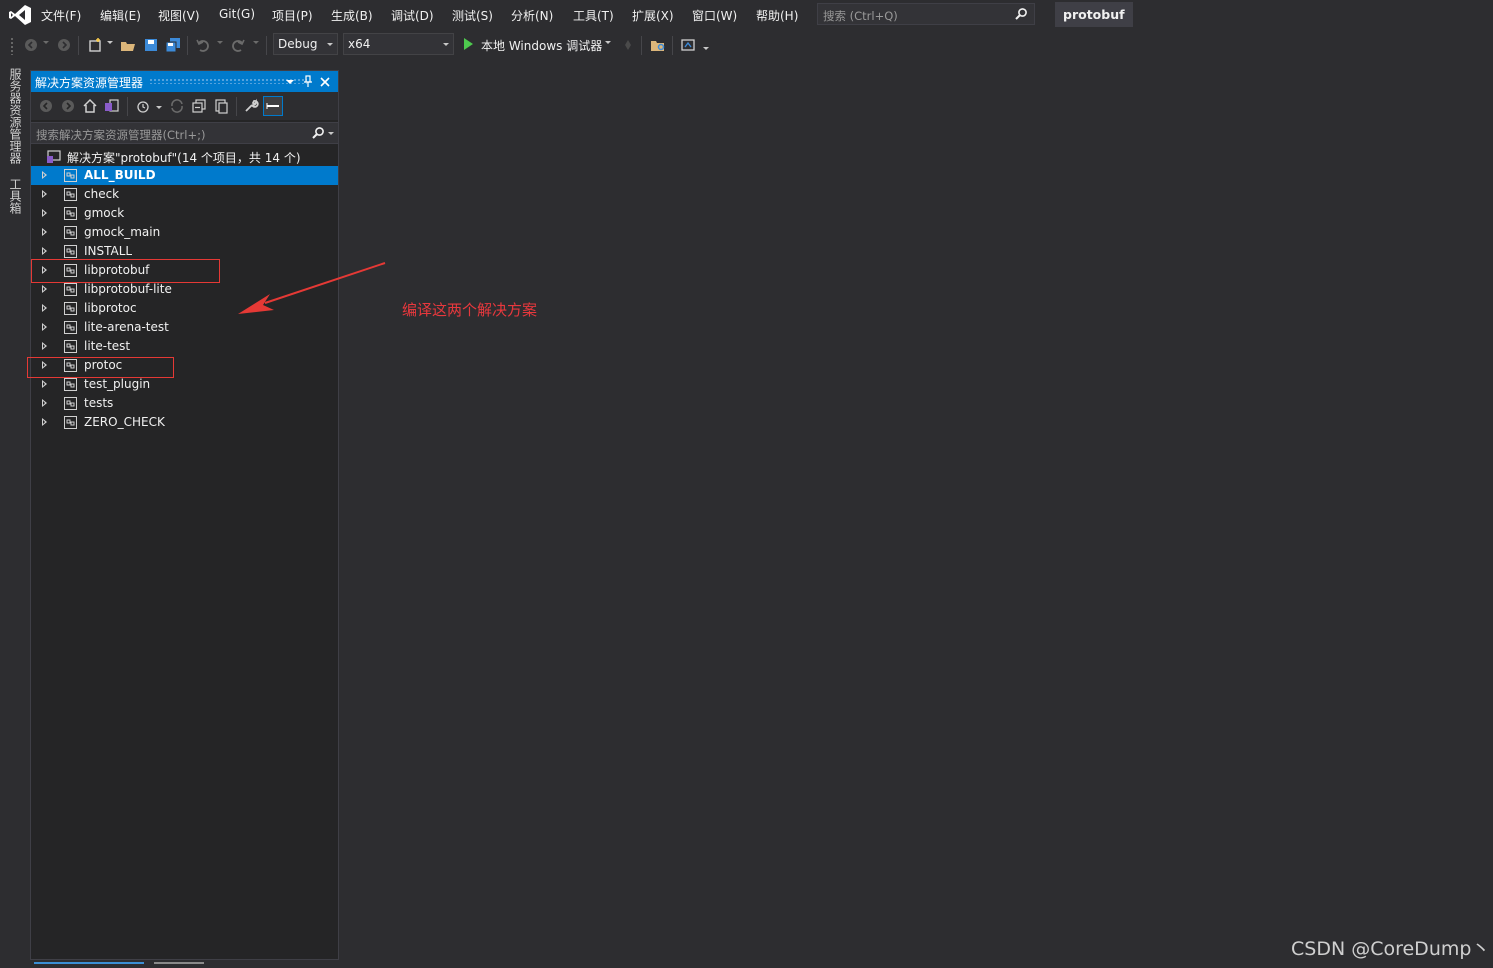  What do you see at coordinates (125, 271) in the screenshot?
I see `highlight-box-libprotobuf` at bounding box center [125, 271].